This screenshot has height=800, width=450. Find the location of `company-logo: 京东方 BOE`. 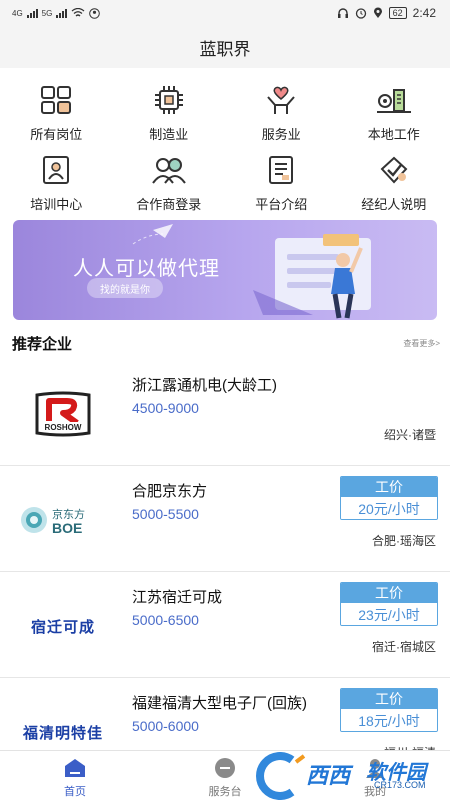

company-logo: 京东方 BOE is located at coordinates (63, 520).